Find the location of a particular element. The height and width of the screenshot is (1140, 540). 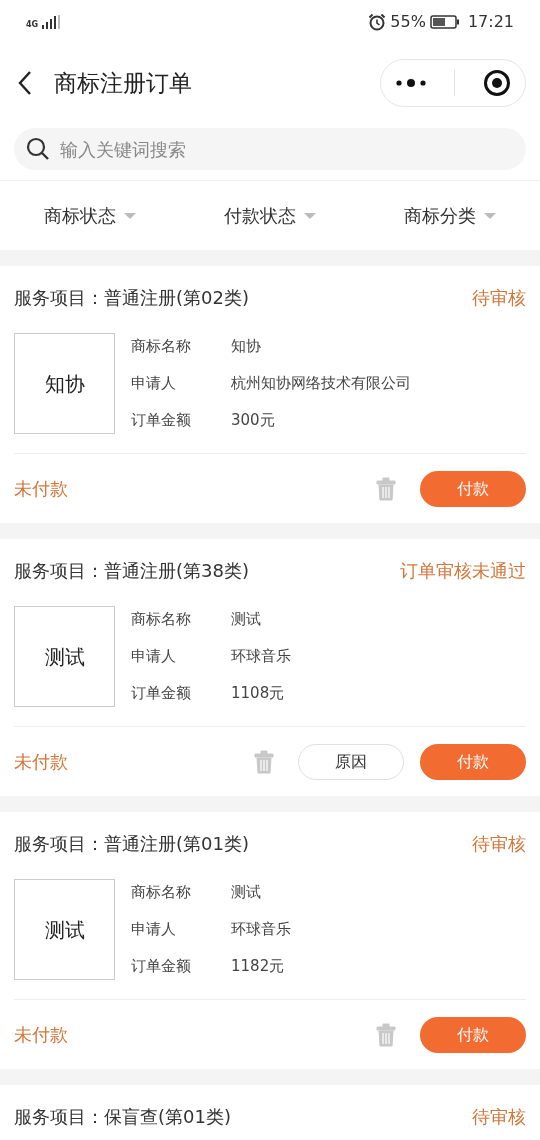

service-text: 服务项目：普通注册(第01类) is located at coordinates (131, 843).